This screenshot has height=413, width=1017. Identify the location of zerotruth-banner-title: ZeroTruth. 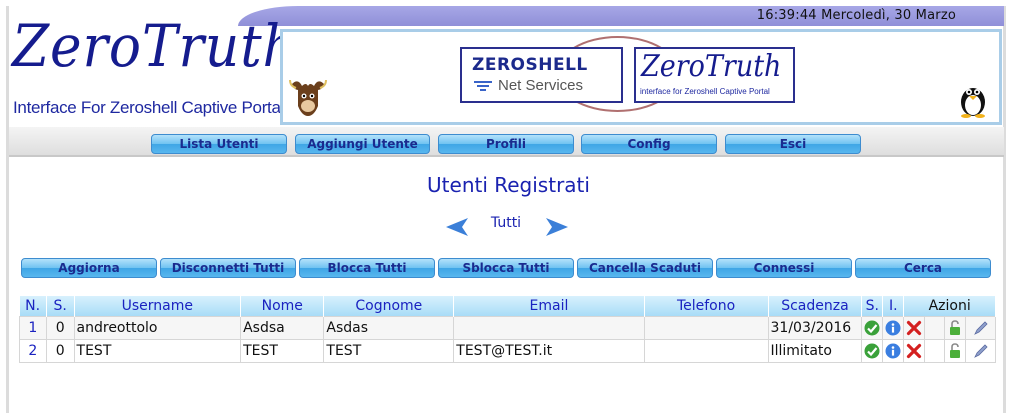
(711, 66).